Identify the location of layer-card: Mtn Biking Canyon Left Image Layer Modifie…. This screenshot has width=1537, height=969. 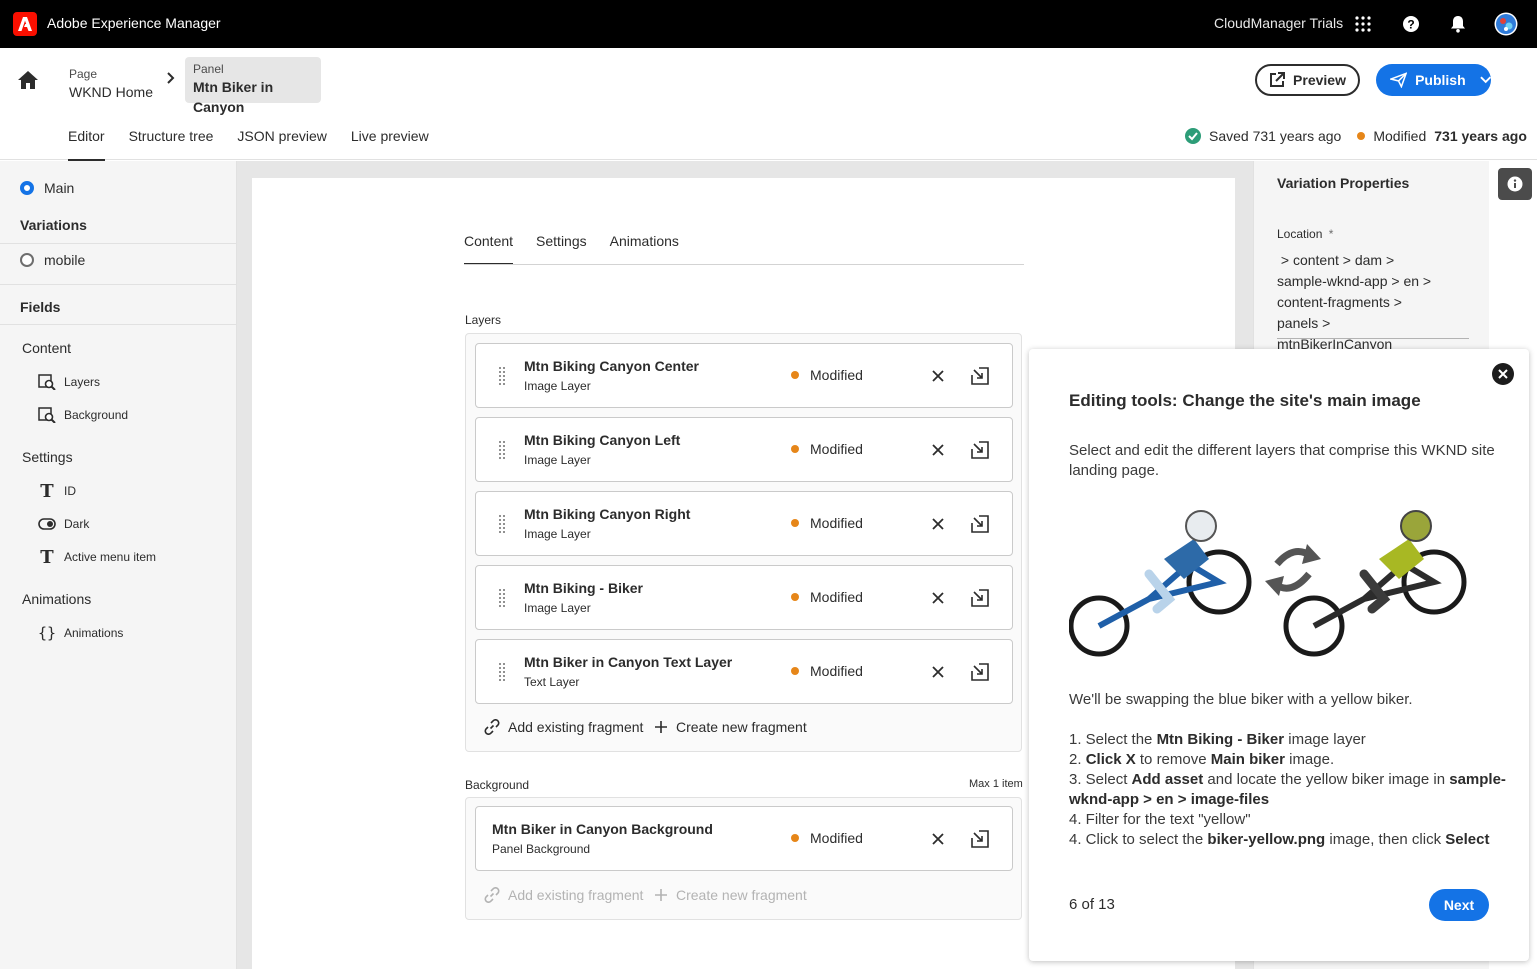
(744, 449).